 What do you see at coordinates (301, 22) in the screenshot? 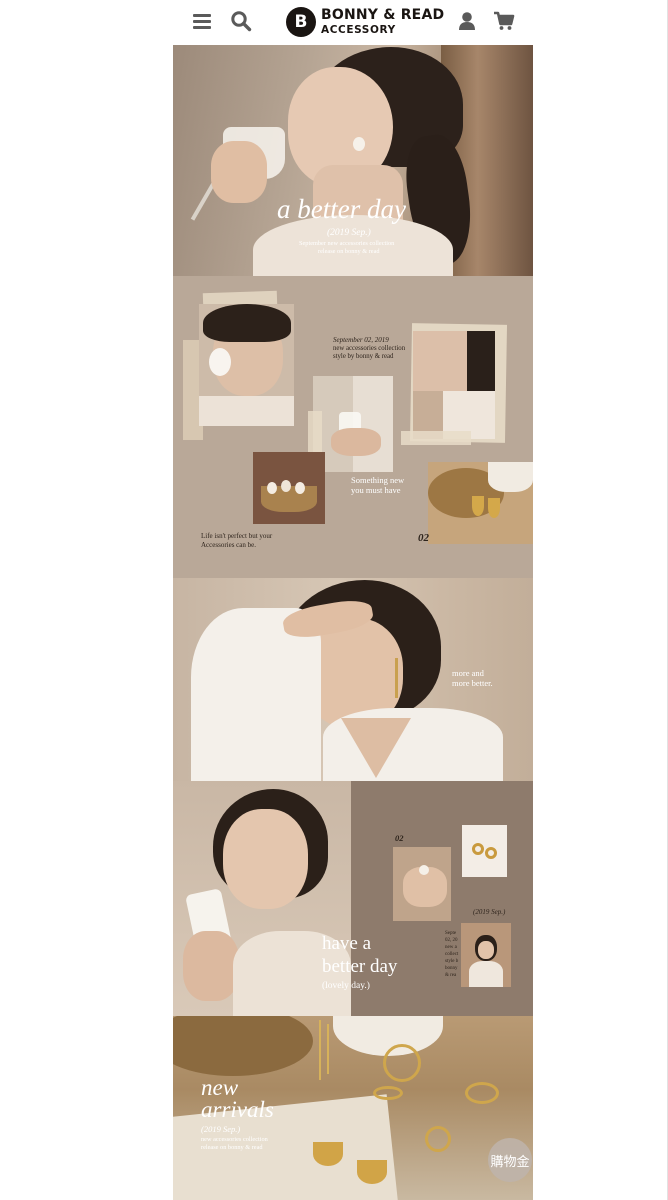
I see `logo-mark: B` at bounding box center [301, 22].